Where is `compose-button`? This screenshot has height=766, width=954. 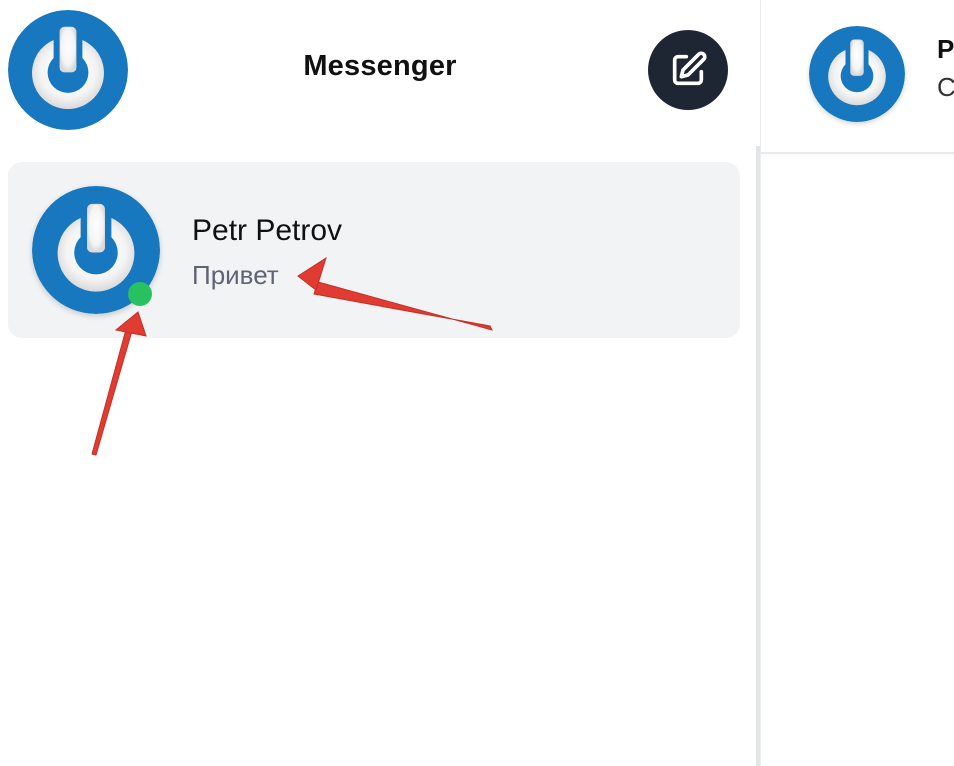
compose-button is located at coordinates (688, 70).